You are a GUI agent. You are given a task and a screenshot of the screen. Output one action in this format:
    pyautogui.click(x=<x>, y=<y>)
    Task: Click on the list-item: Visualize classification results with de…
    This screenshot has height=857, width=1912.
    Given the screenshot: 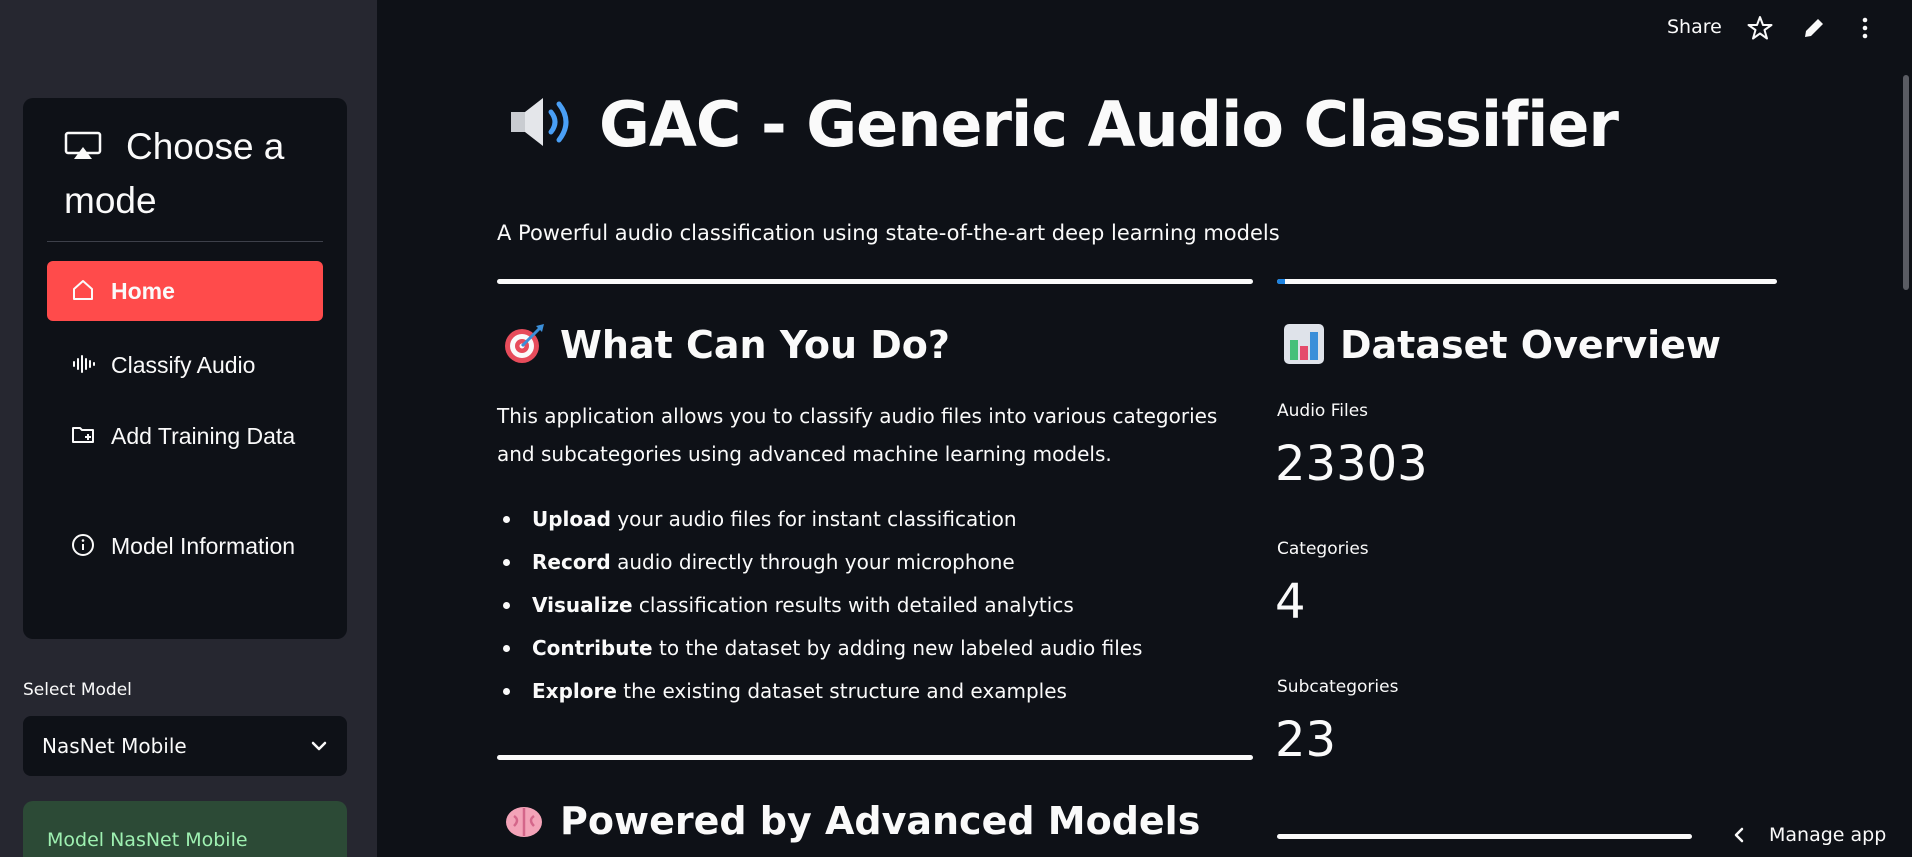 What is the action you would take?
    pyautogui.click(x=877, y=605)
    